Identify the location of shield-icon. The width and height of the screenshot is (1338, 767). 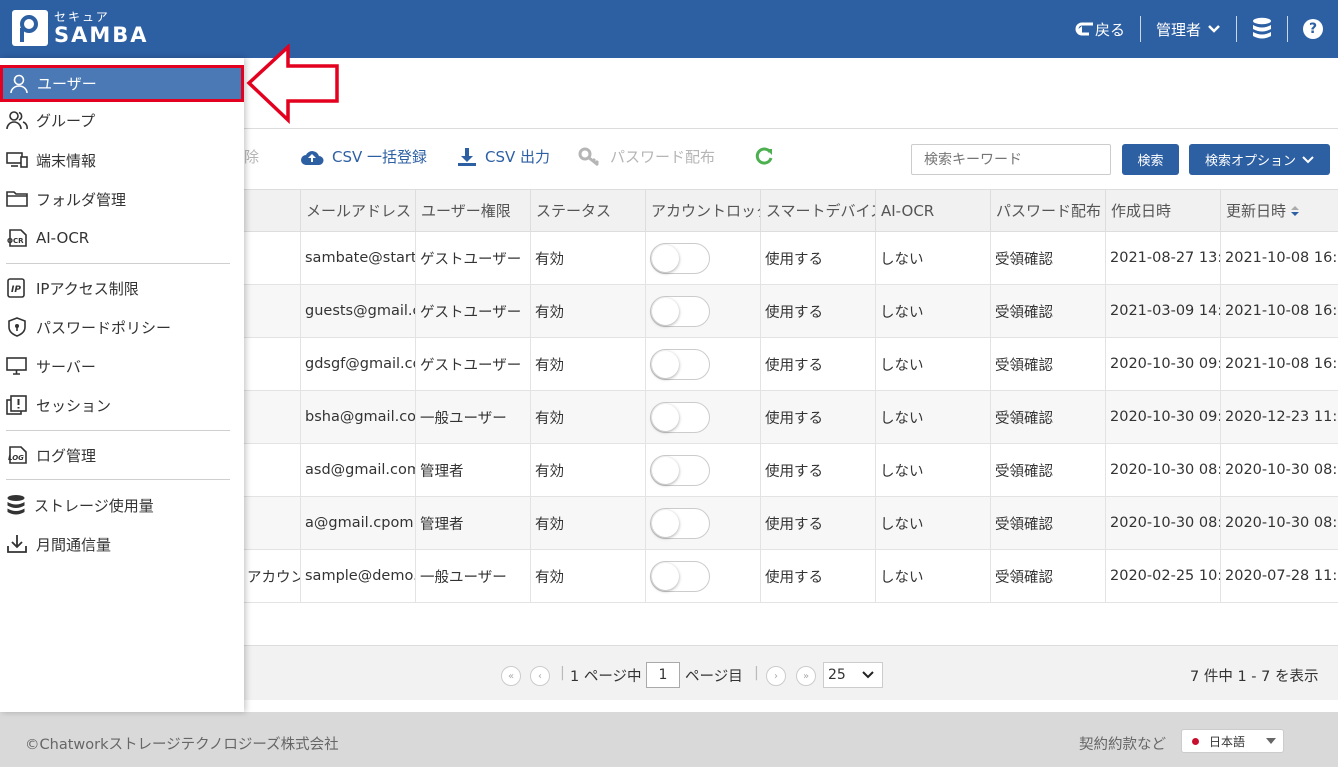
(17, 327).